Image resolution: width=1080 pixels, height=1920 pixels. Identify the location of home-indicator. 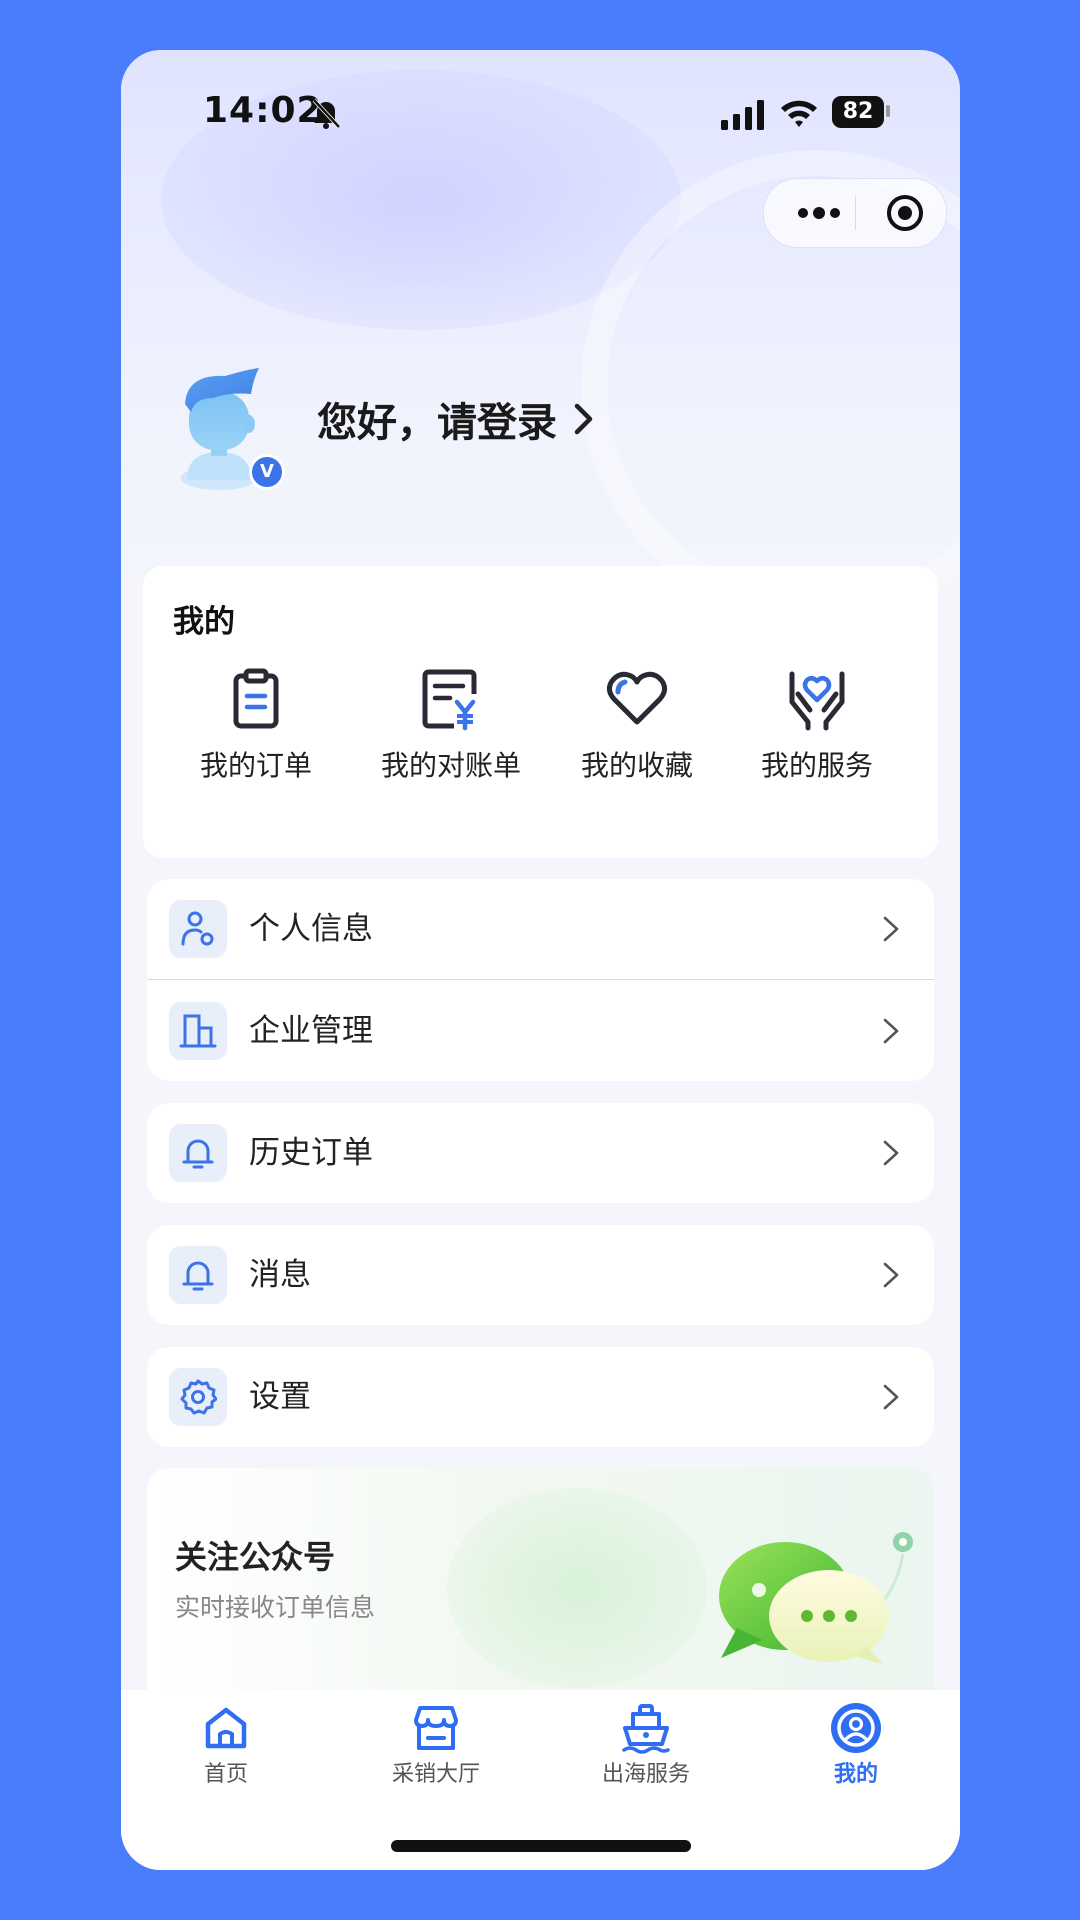
(541, 1846).